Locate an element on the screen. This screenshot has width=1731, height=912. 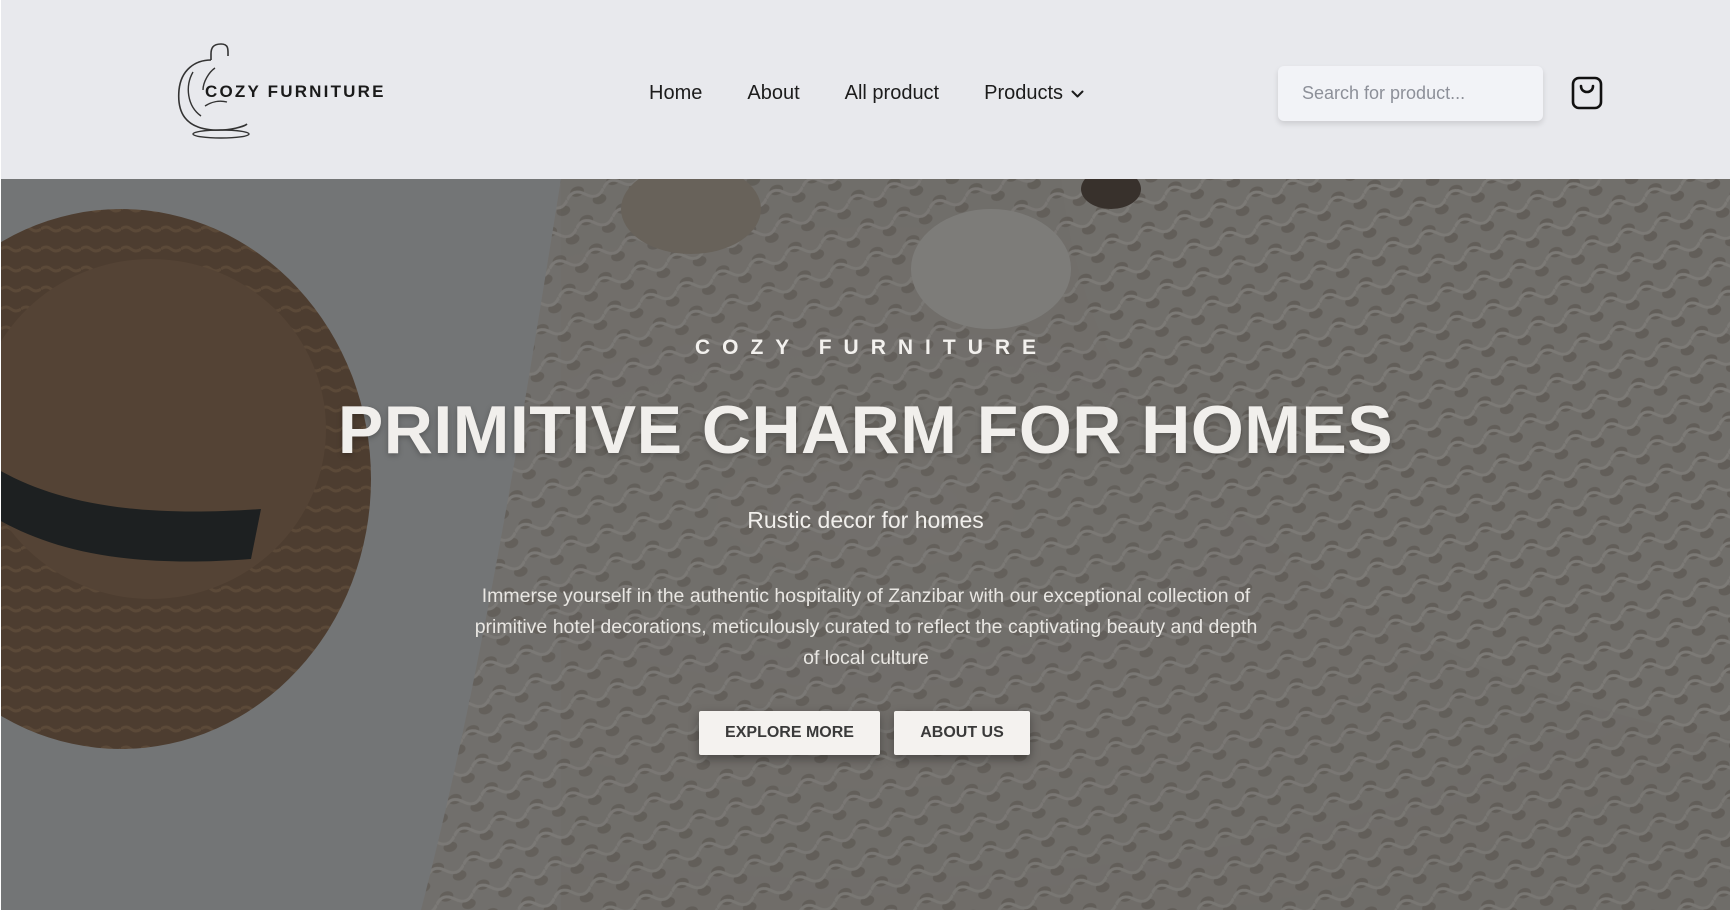
nav-item-all-product: All product is located at coordinates (892, 93).